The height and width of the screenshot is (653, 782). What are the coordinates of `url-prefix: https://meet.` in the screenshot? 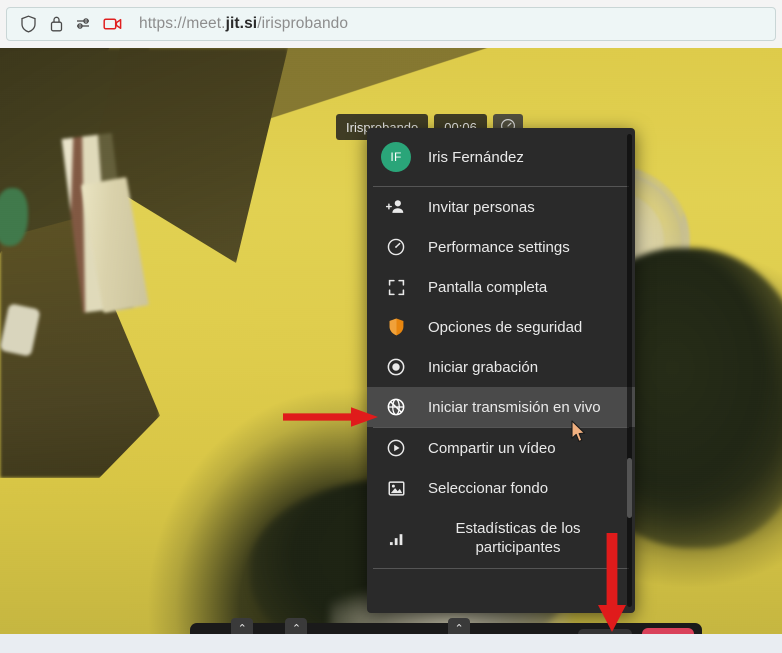 It's located at (182, 23).